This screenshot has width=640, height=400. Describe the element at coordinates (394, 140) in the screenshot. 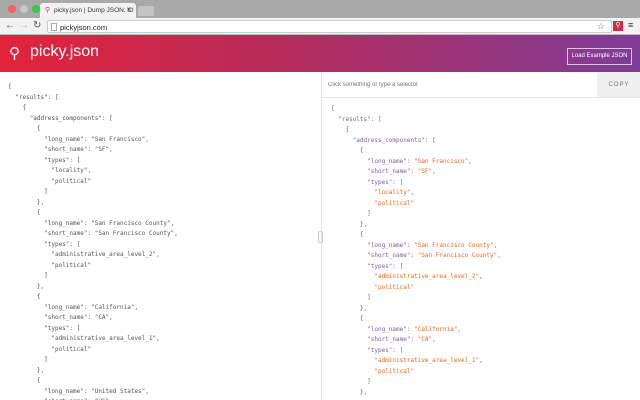

I see `json-key: "address_components": [` at that location.